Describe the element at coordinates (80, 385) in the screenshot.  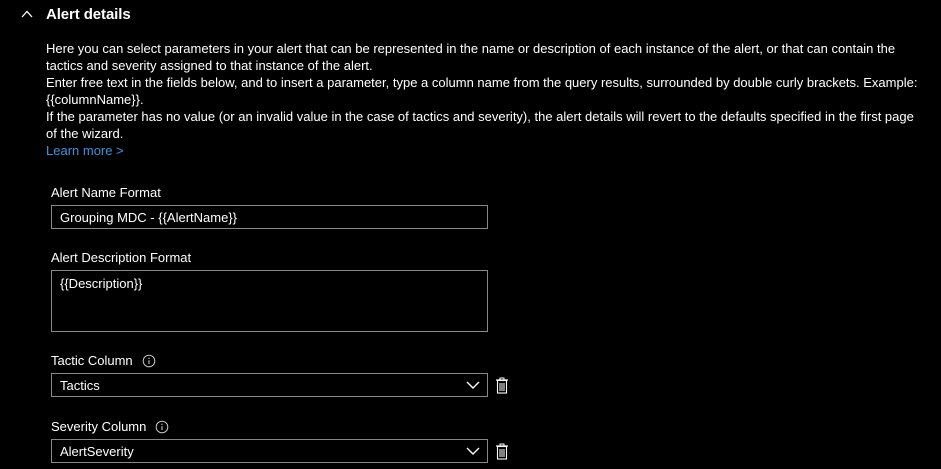
I see `tactic-column-value: Tactics` at that location.